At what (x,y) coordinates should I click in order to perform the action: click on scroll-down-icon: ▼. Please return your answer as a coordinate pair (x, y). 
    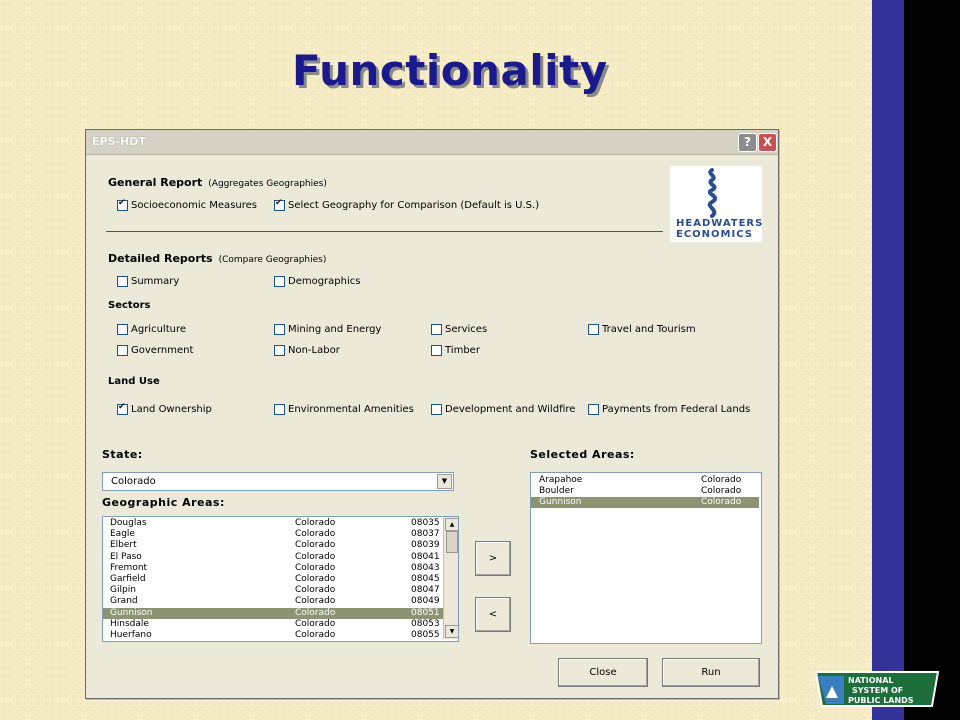
    Looking at the image, I should click on (451, 631).